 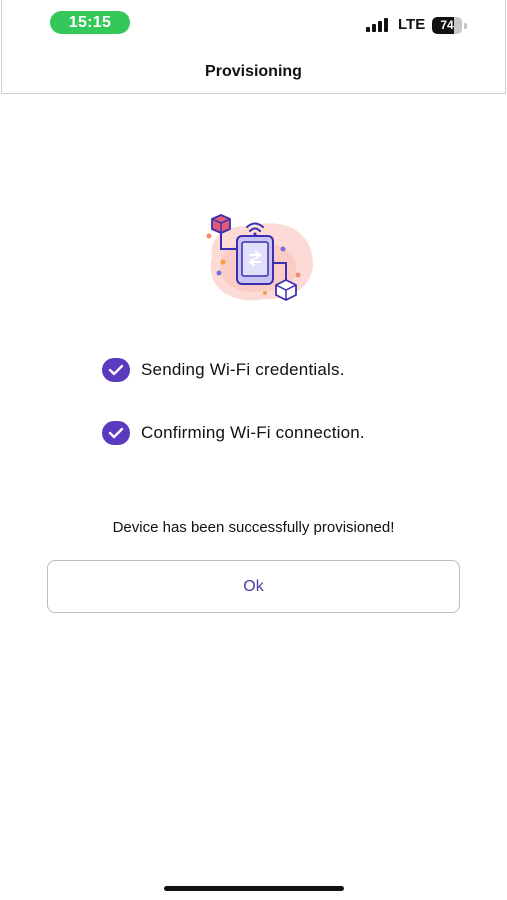 I want to click on step-item-confirming-connection: Confirming Wi-Fi connection., so click(x=233, y=433).